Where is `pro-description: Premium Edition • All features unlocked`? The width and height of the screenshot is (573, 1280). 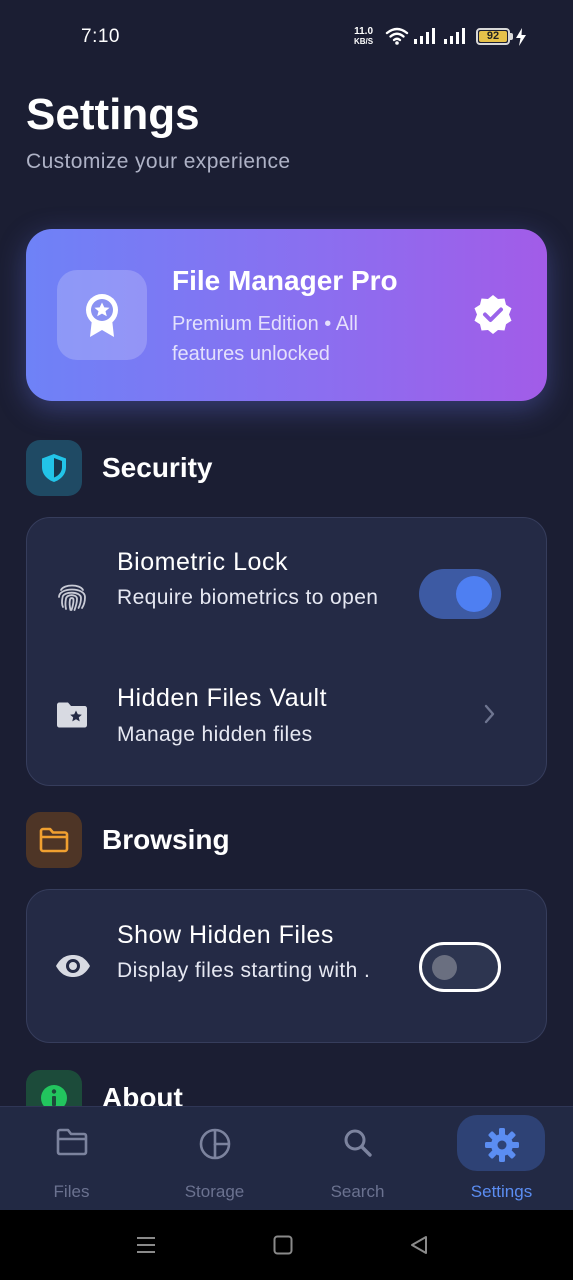
pro-description: Premium Edition • All features unlocked is located at coordinates (265, 339).